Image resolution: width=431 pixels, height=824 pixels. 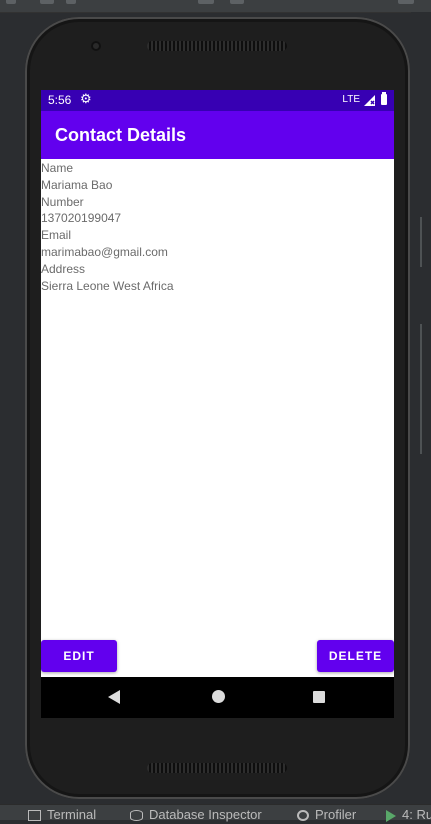 What do you see at coordinates (416, 814) in the screenshot?
I see `tab-run-label: 4: Ru` at bounding box center [416, 814].